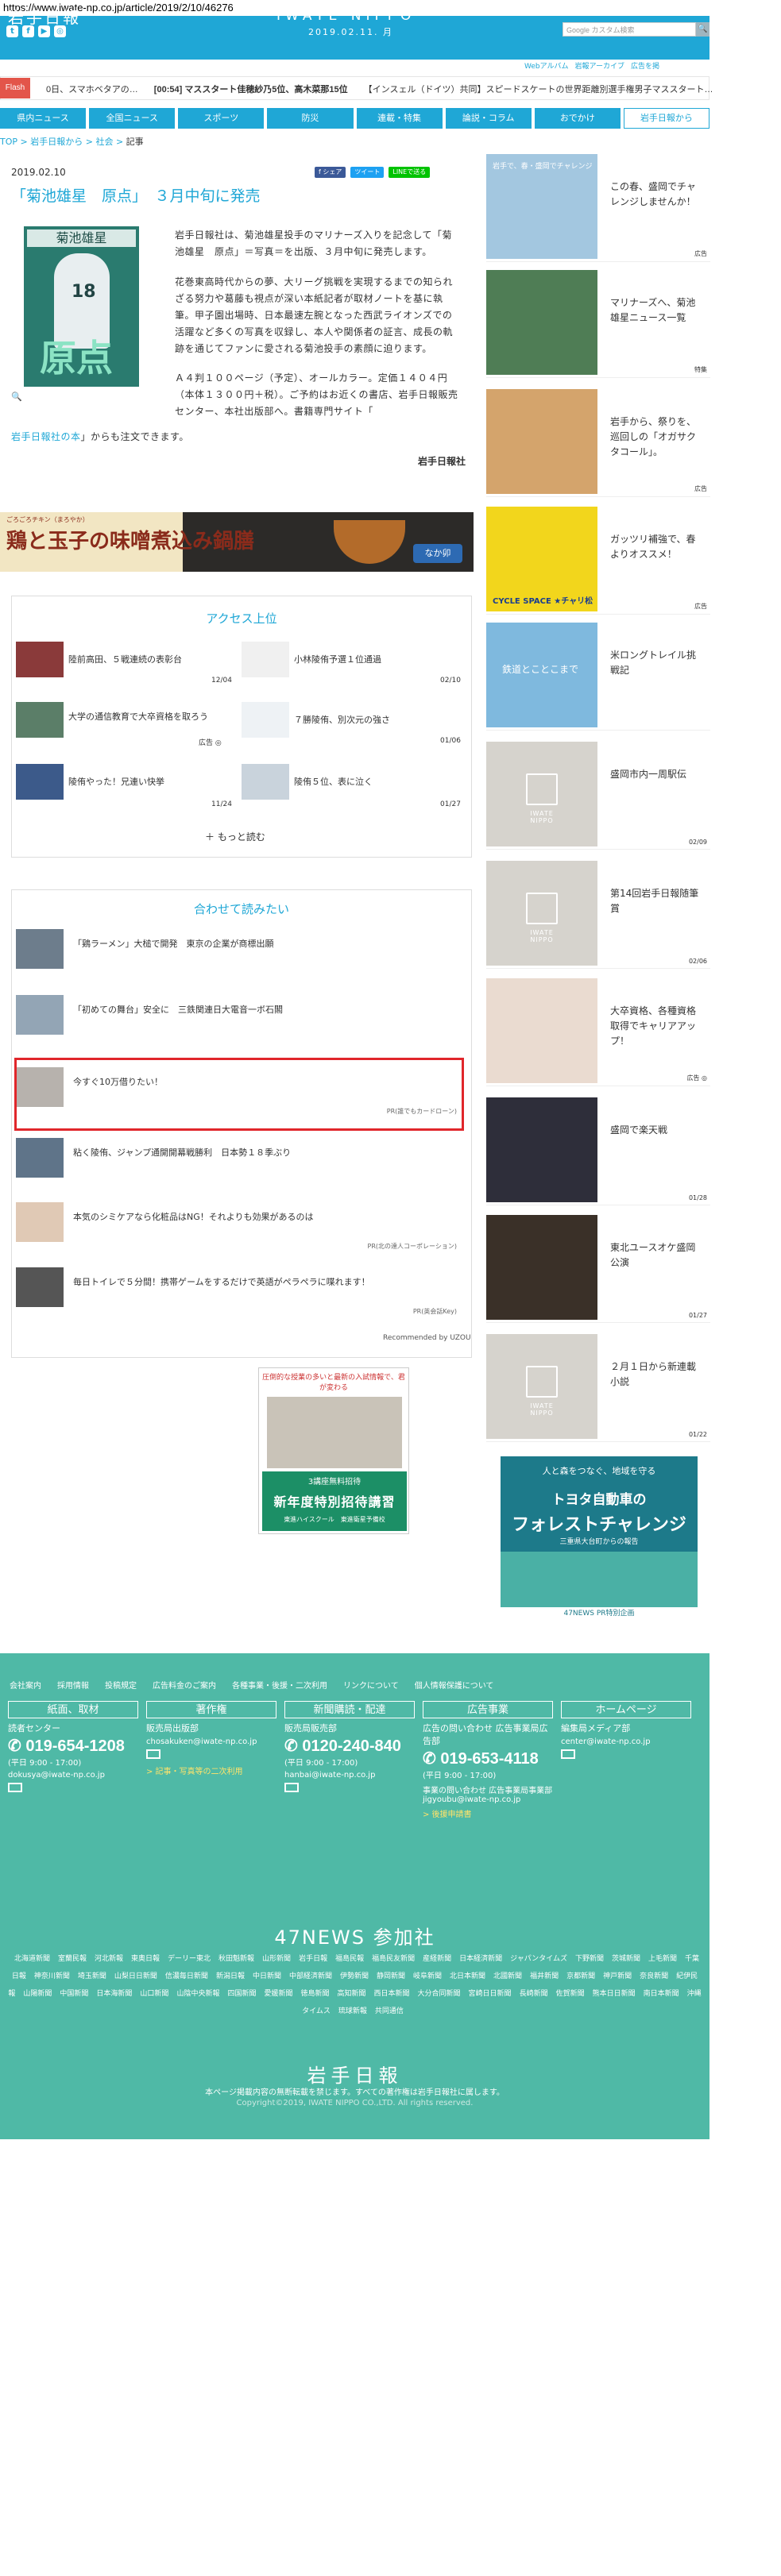  What do you see at coordinates (349, 1775) in the screenshot?
I see `footer-email: hanbai@iwate-np.co.jp` at bounding box center [349, 1775].